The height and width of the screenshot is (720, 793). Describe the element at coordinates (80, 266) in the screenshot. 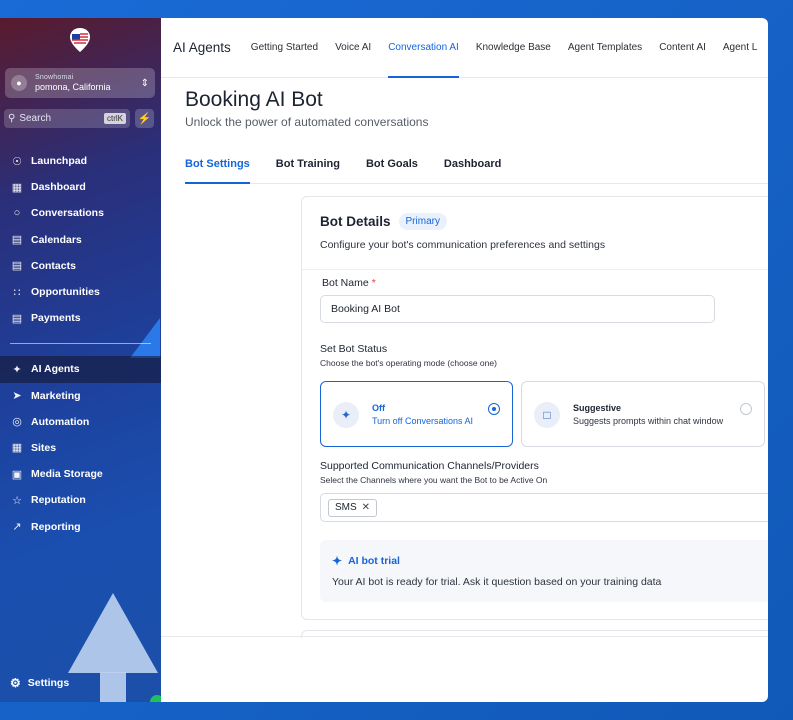

I see `sidebar-item-contacts: ▤ Contacts` at that location.